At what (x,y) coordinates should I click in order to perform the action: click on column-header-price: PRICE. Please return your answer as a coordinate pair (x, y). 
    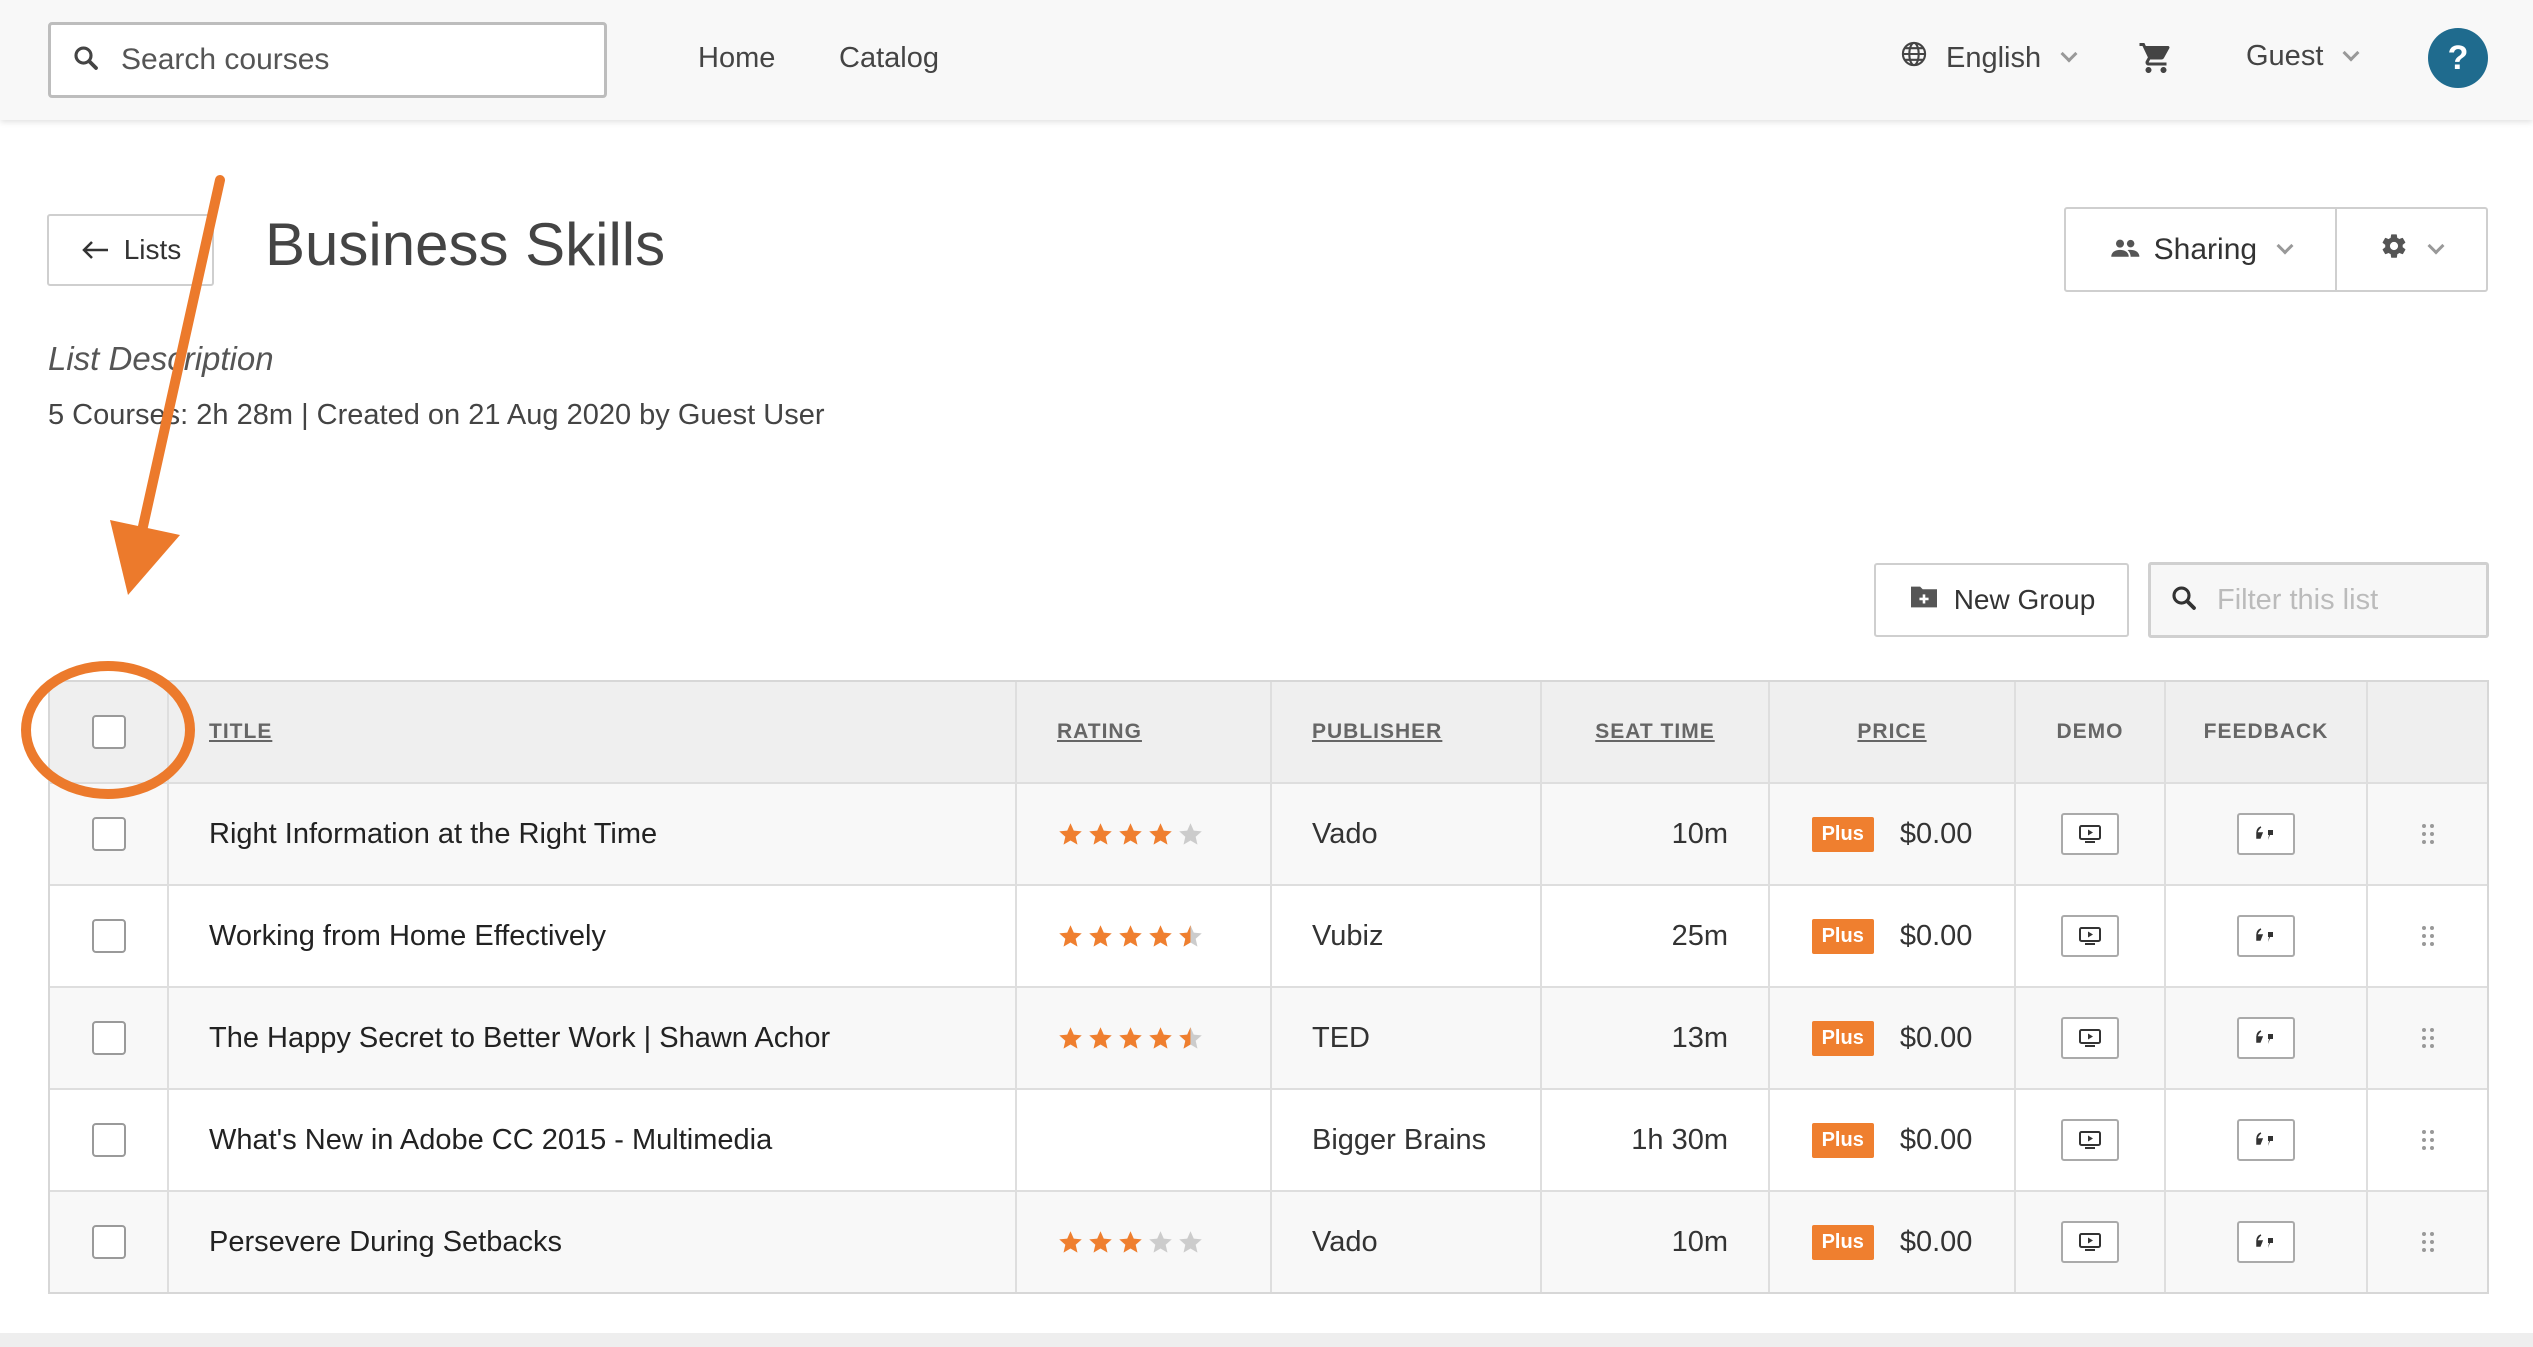
    Looking at the image, I should click on (1891, 732).